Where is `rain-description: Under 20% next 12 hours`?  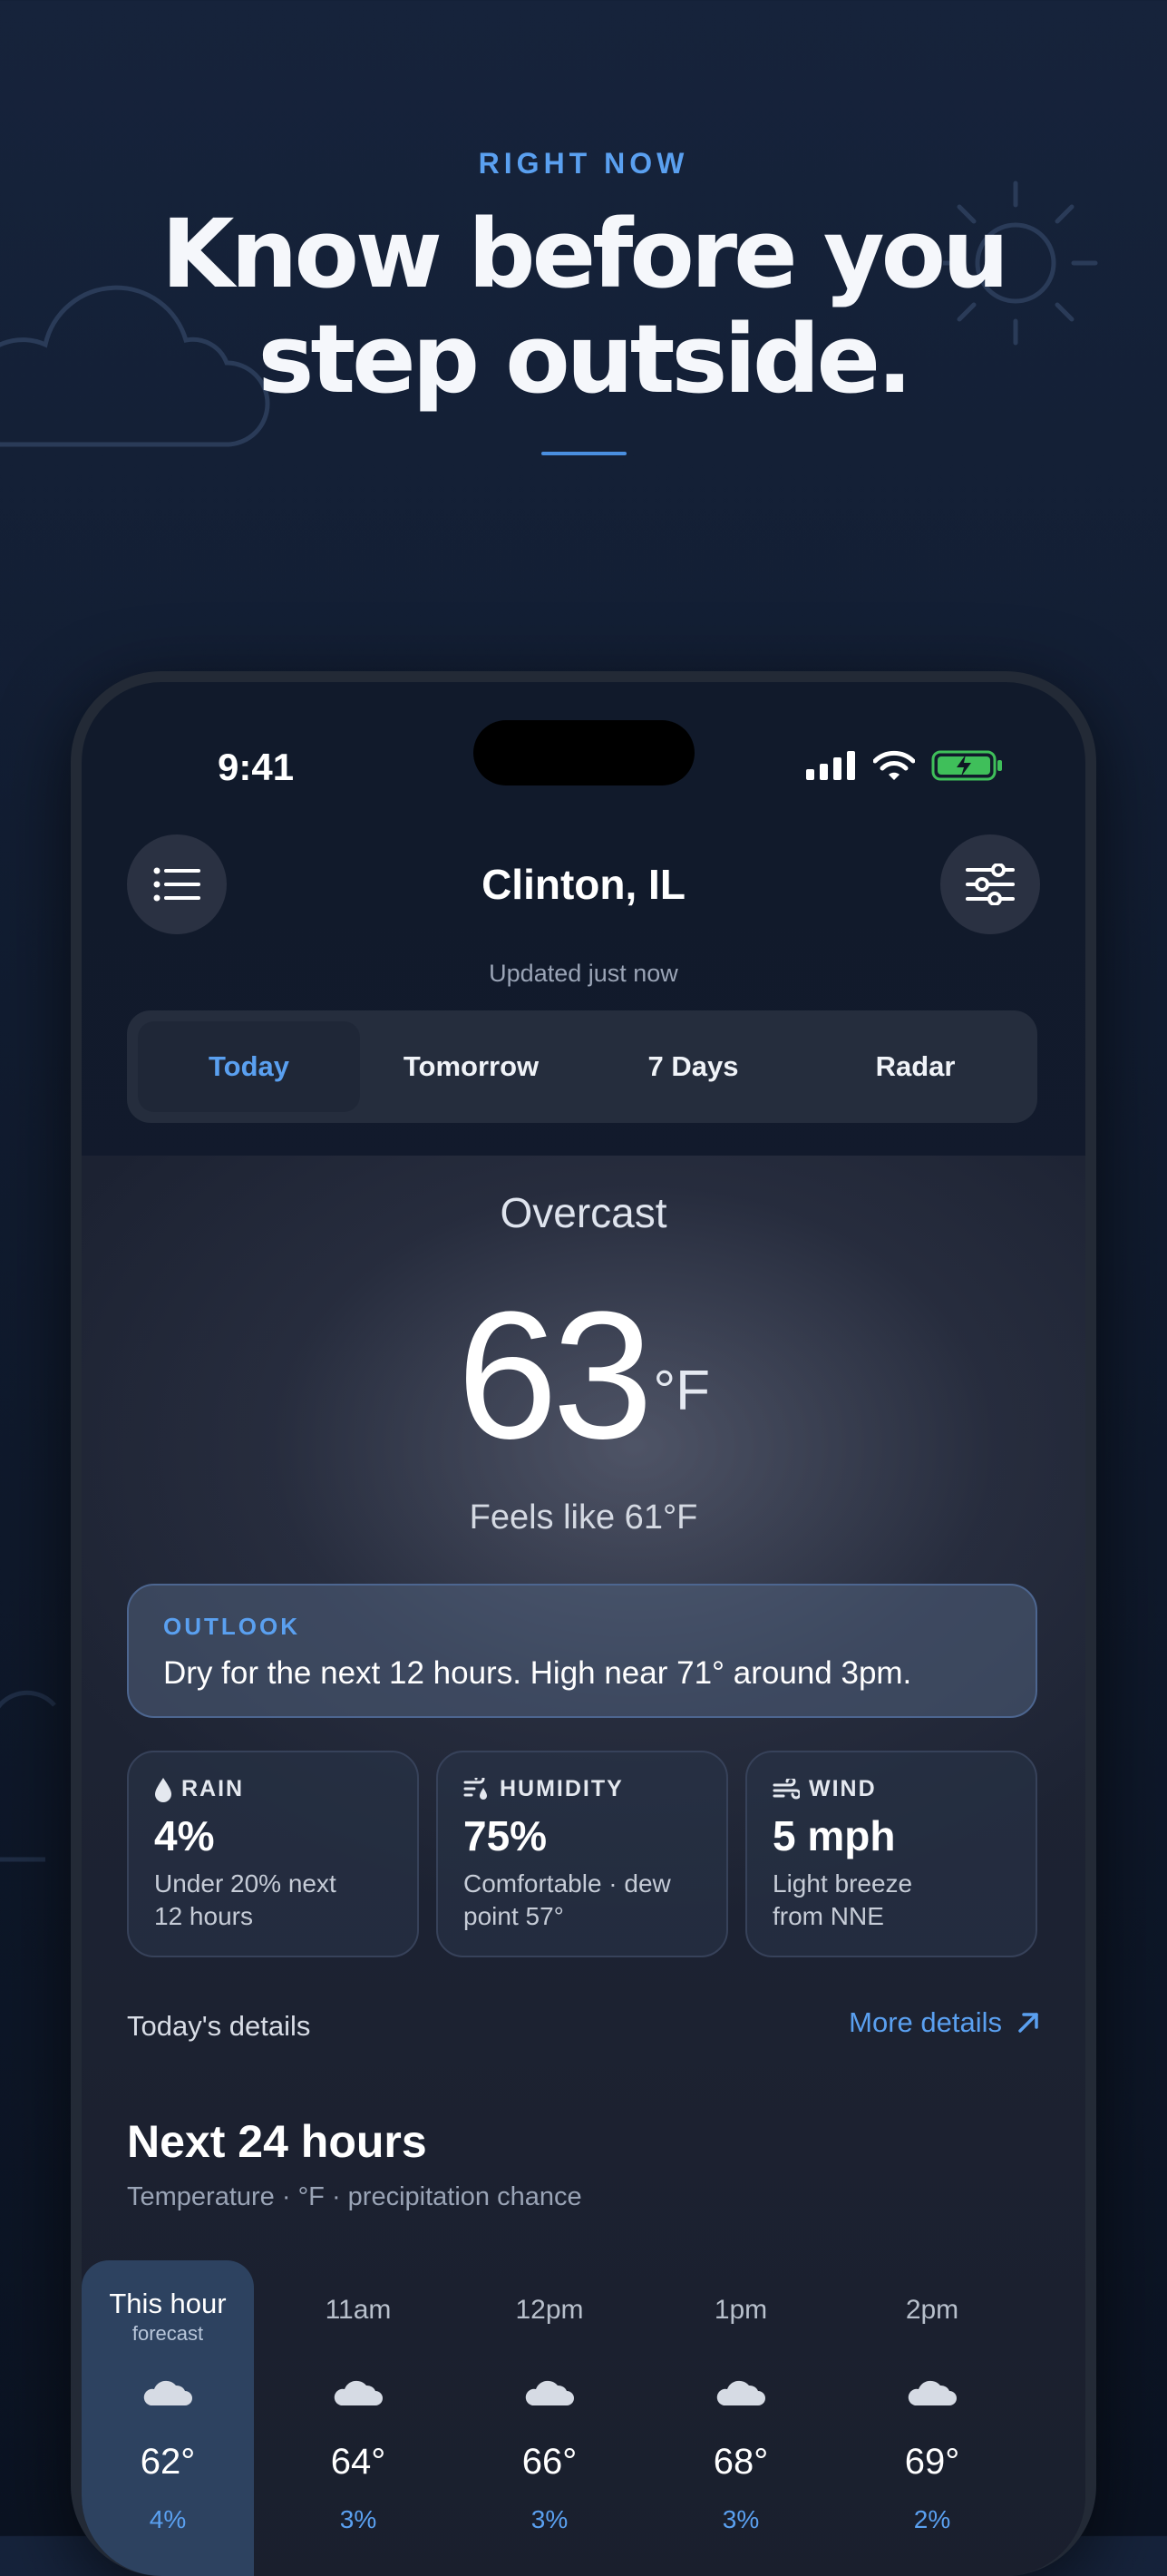 rain-description: Under 20% next 12 hours is located at coordinates (273, 1900).